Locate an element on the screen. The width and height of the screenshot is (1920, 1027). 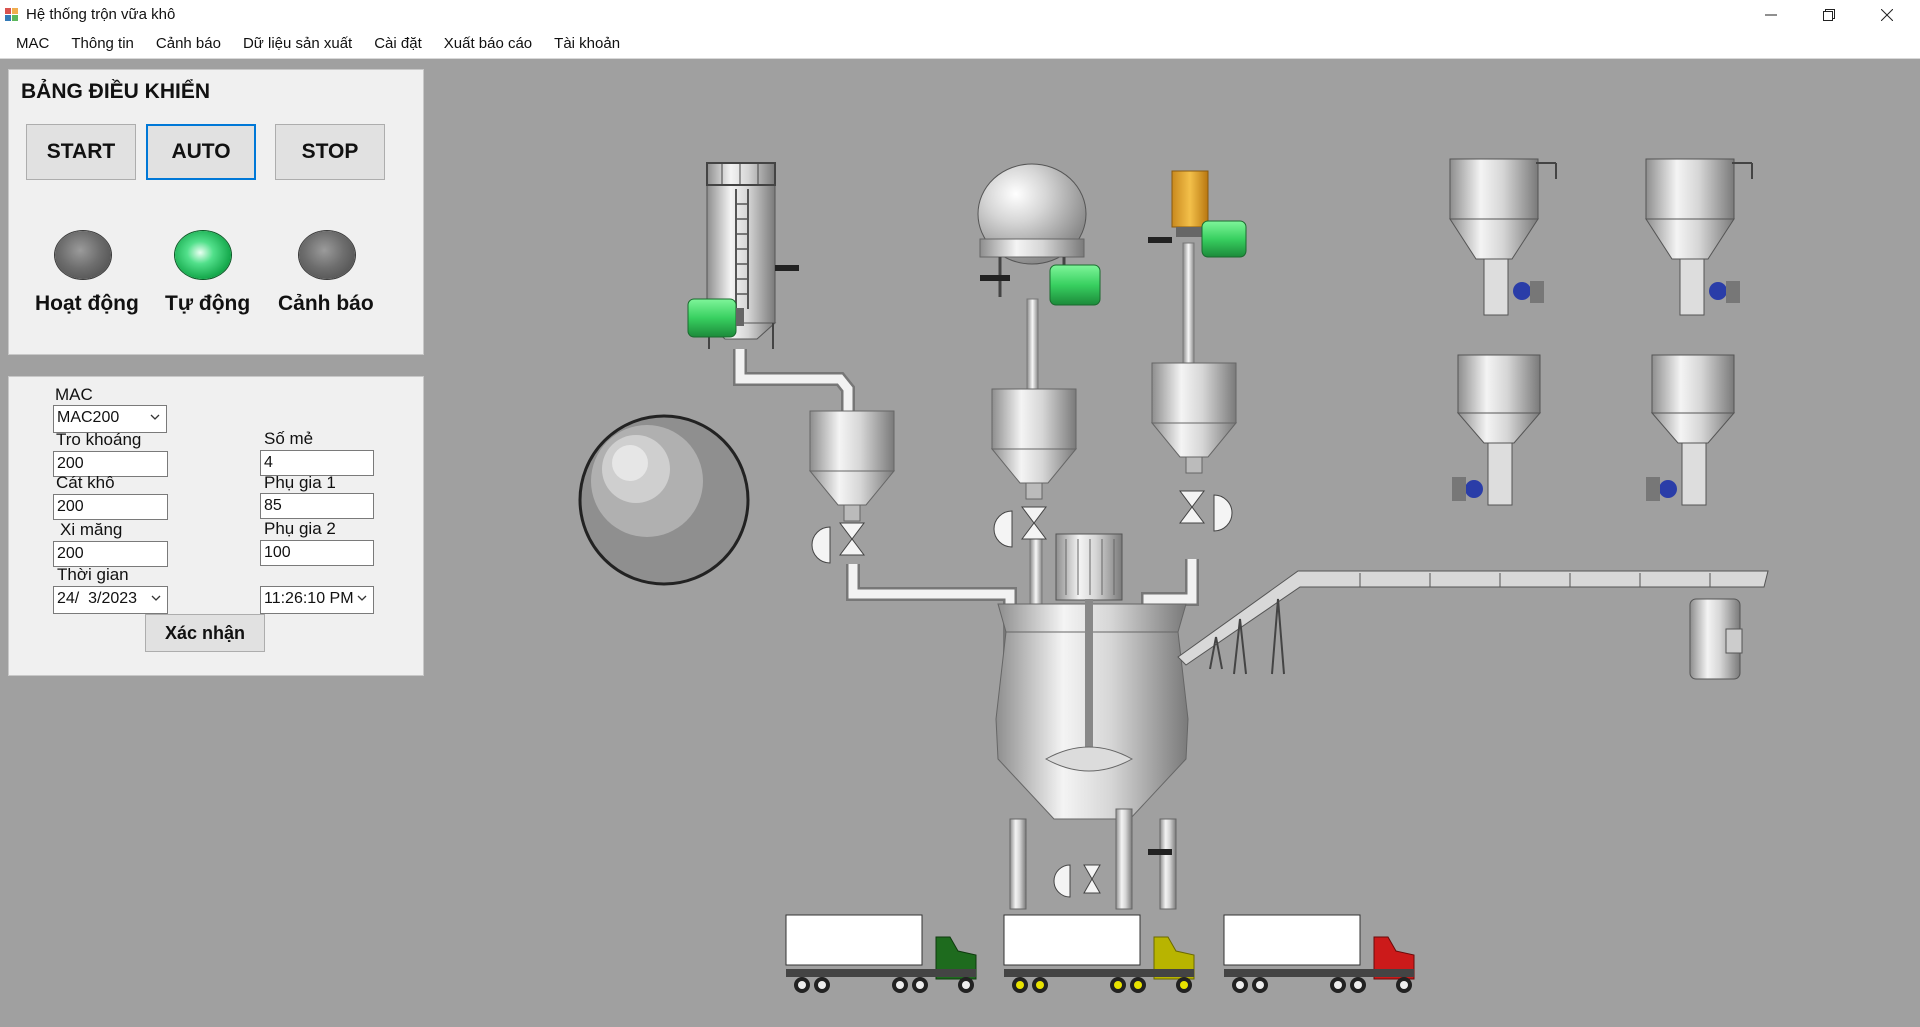
menu-cai-dat: Cài đặt is located at coordinates (398, 44).